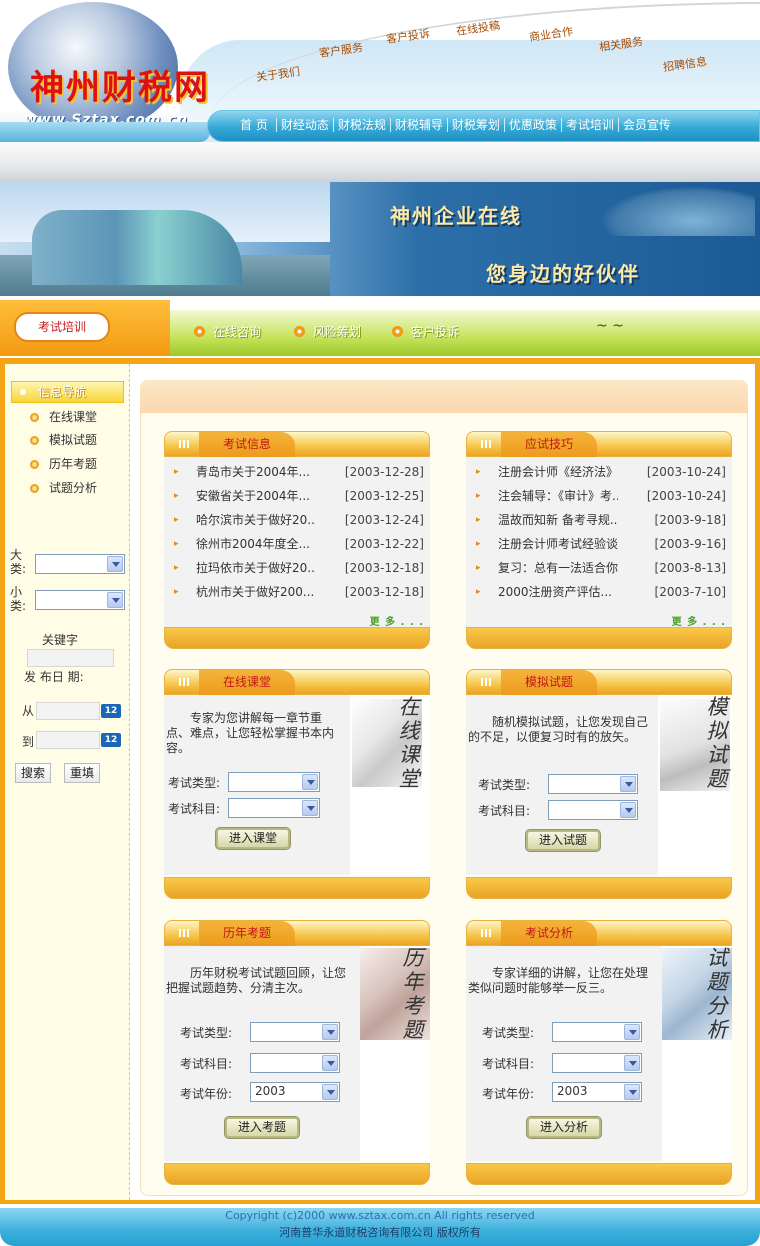 This screenshot has width=760, height=1246. I want to click on list-item: ▸ 注册会计师考试经验谈... [2003-9-16], so click(601, 544).